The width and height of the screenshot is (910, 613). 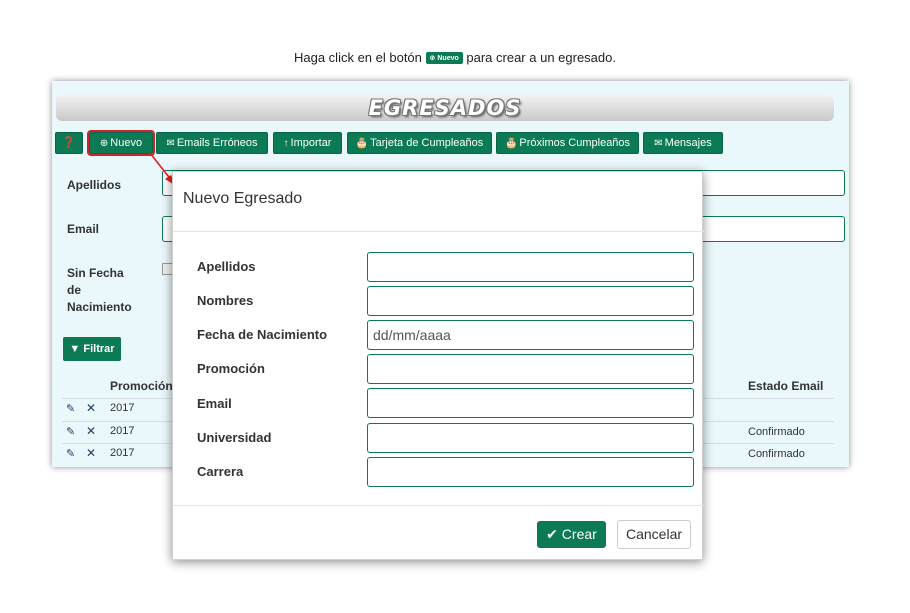 What do you see at coordinates (530, 403) in the screenshot?
I see `email-input` at bounding box center [530, 403].